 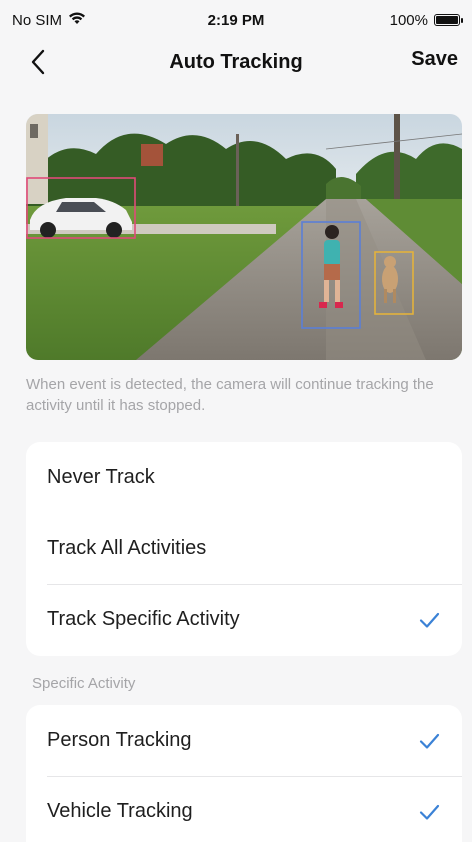 I want to click on option-never-track: Never Track, so click(x=244, y=477).